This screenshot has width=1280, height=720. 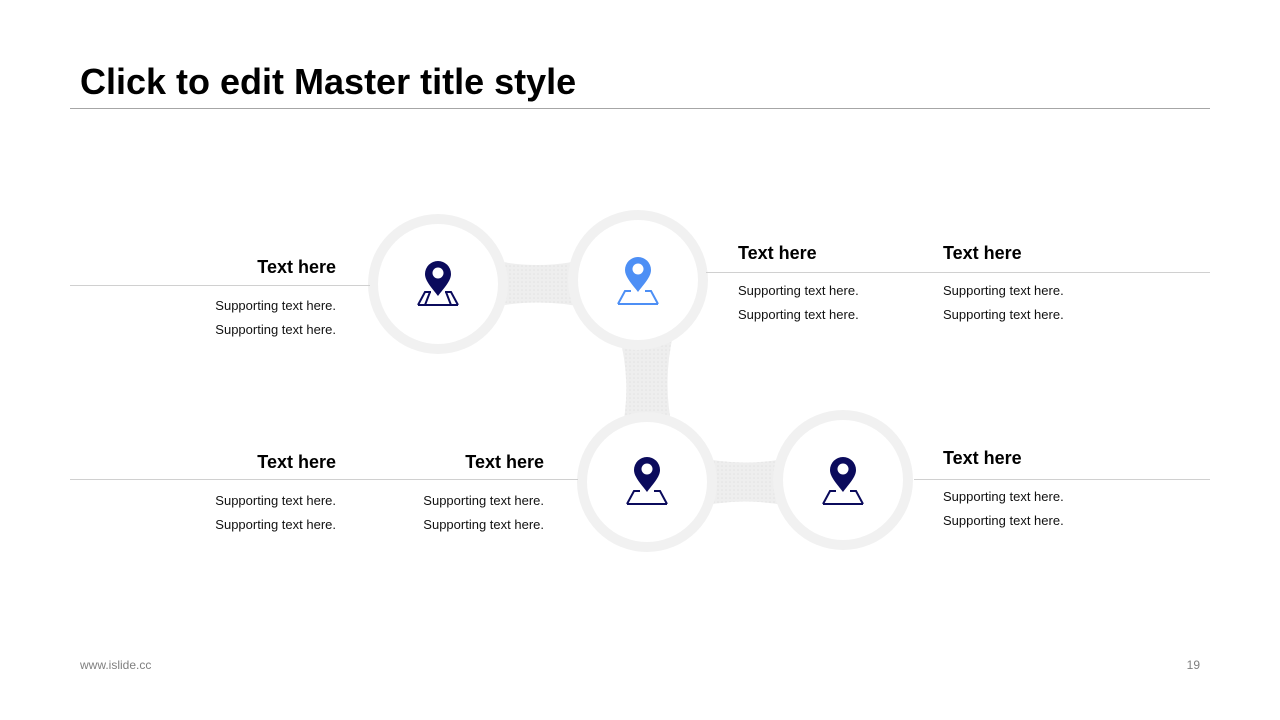 What do you see at coordinates (1193, 665) in the screenshot?
I see `page-number: 19` at bounding box center [1193, 665].